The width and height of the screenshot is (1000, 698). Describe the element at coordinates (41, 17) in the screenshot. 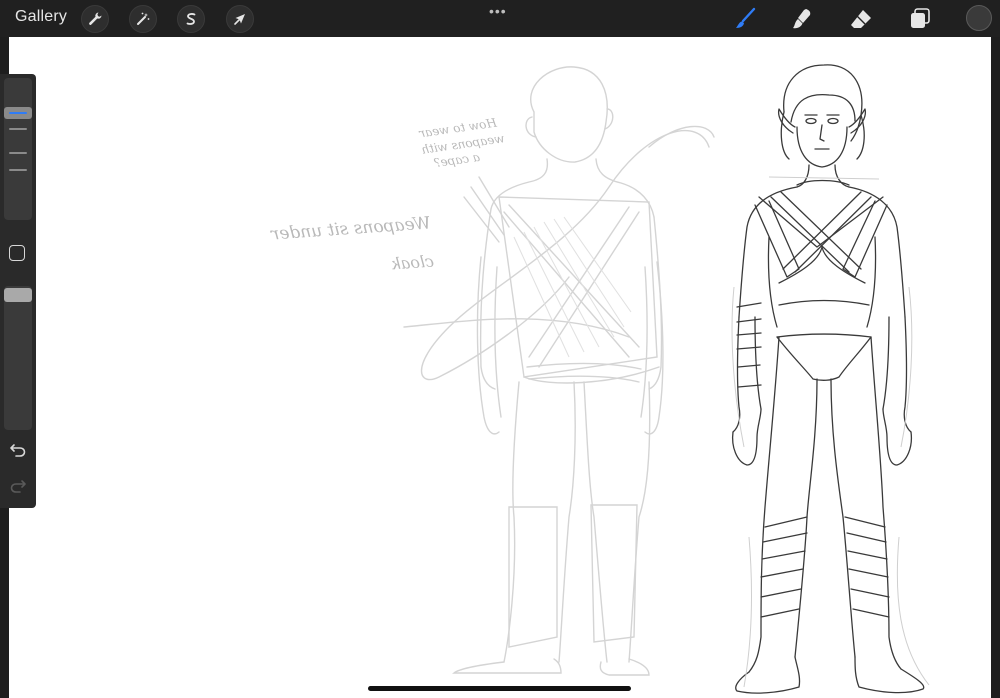

I see `gallery-button: Gallery` at that location.